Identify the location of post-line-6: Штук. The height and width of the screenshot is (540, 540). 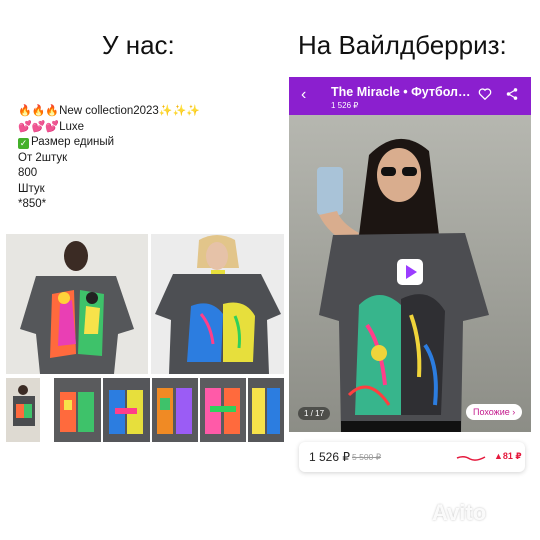
(31, 188).